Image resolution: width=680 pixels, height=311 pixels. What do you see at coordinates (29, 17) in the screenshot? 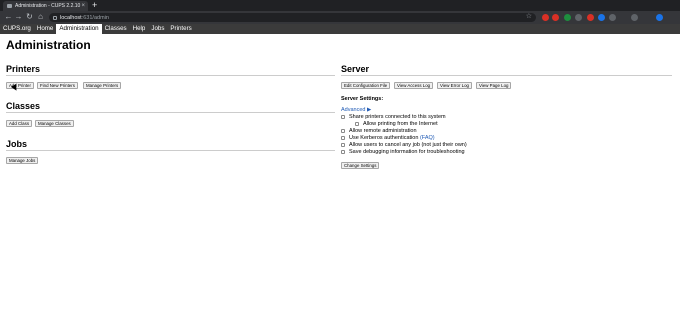
I see `reload-icon: ↻` at bounding box center [29, 17].